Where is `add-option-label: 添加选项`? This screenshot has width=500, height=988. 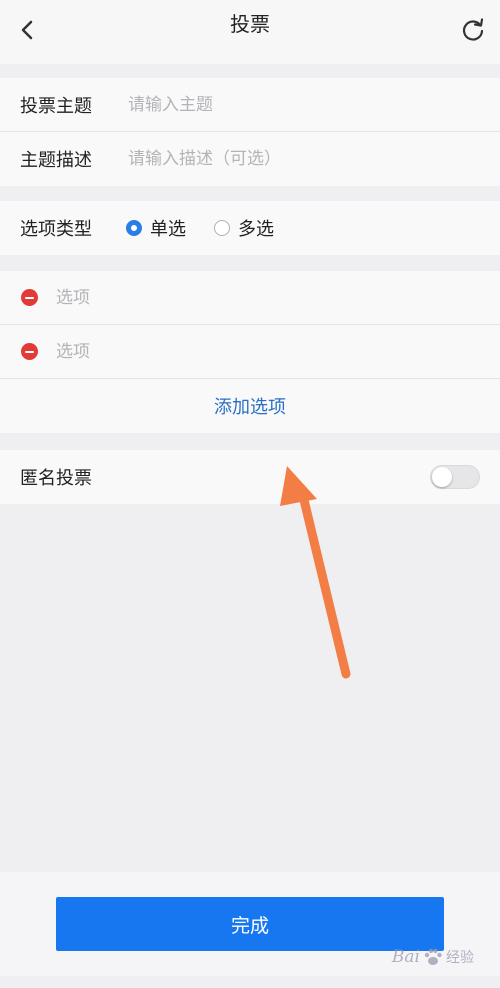
add-option-label: 添加选项 is located at coordinates (250, 407).